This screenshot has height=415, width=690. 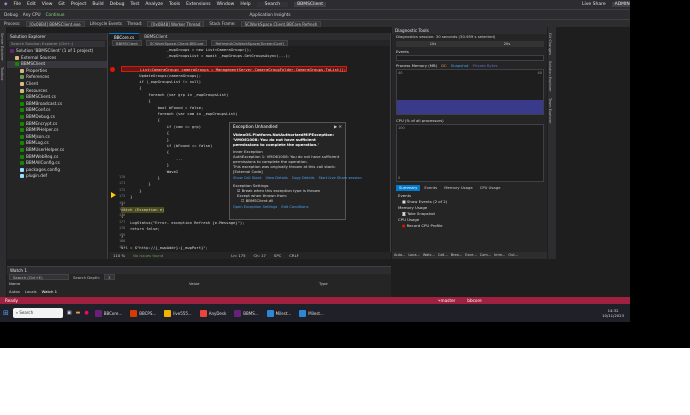 I want to click on task-view-icon: ▣, so click(x=69, y=313).